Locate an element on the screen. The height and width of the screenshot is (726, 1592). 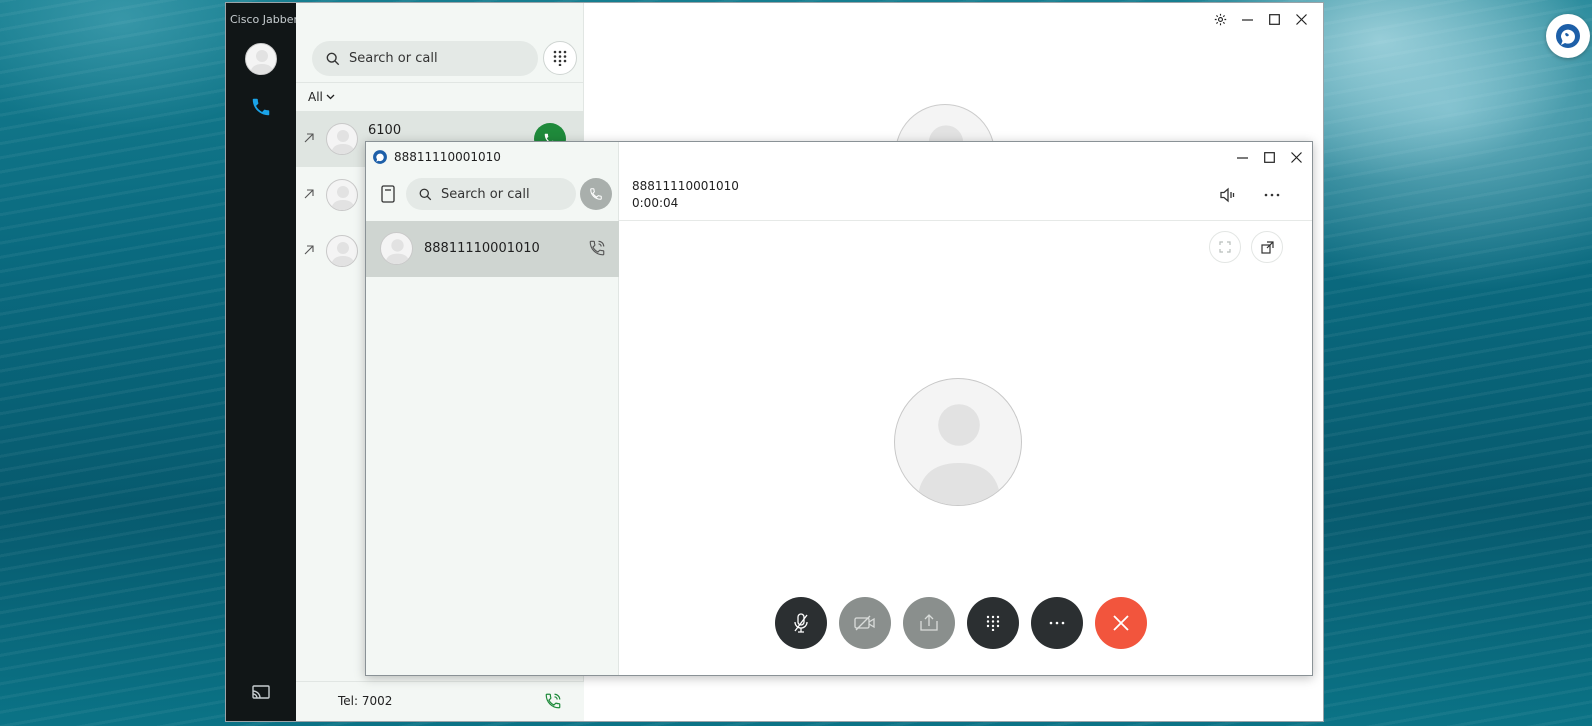
fullscreen-icon is located at coordinates (1225, 247).